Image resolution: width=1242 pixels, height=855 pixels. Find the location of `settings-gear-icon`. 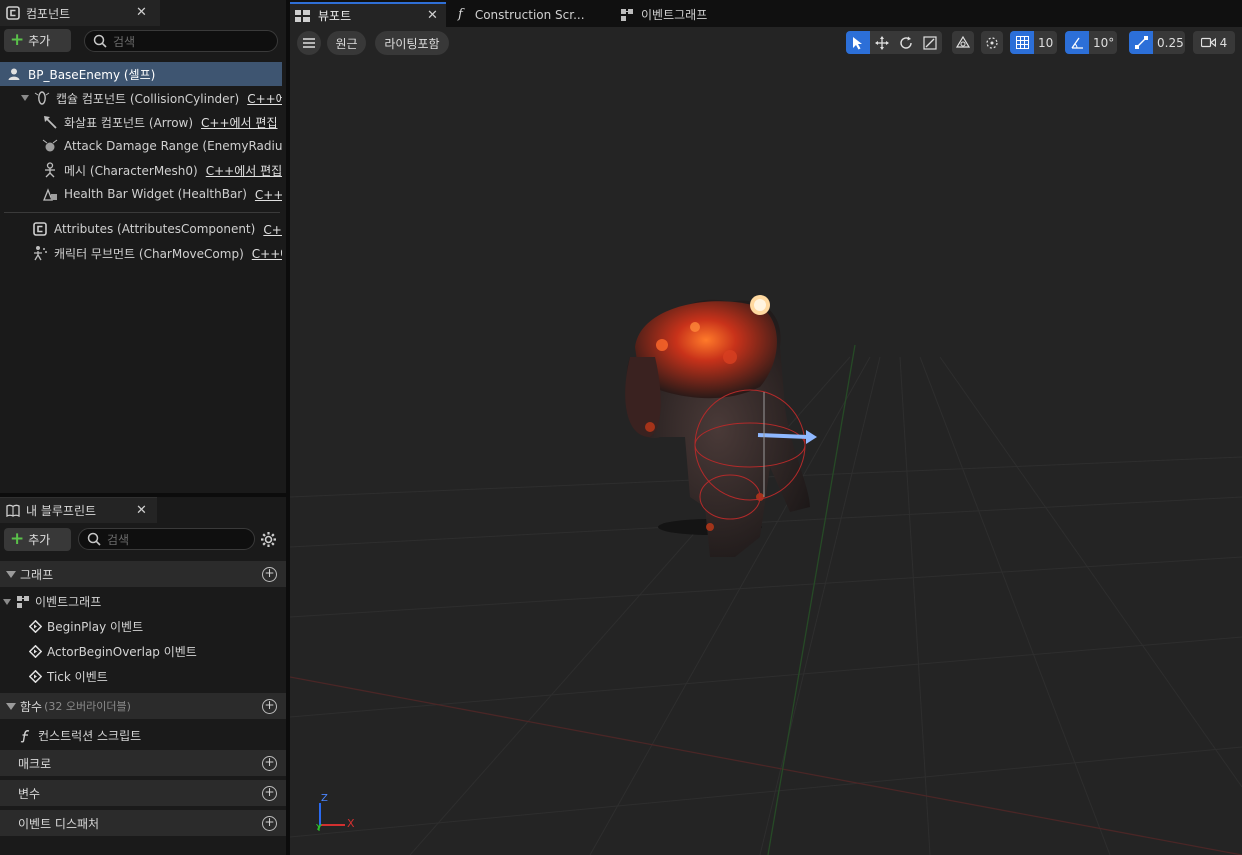

settings-gear-icon is located at coordinates (268, 539).